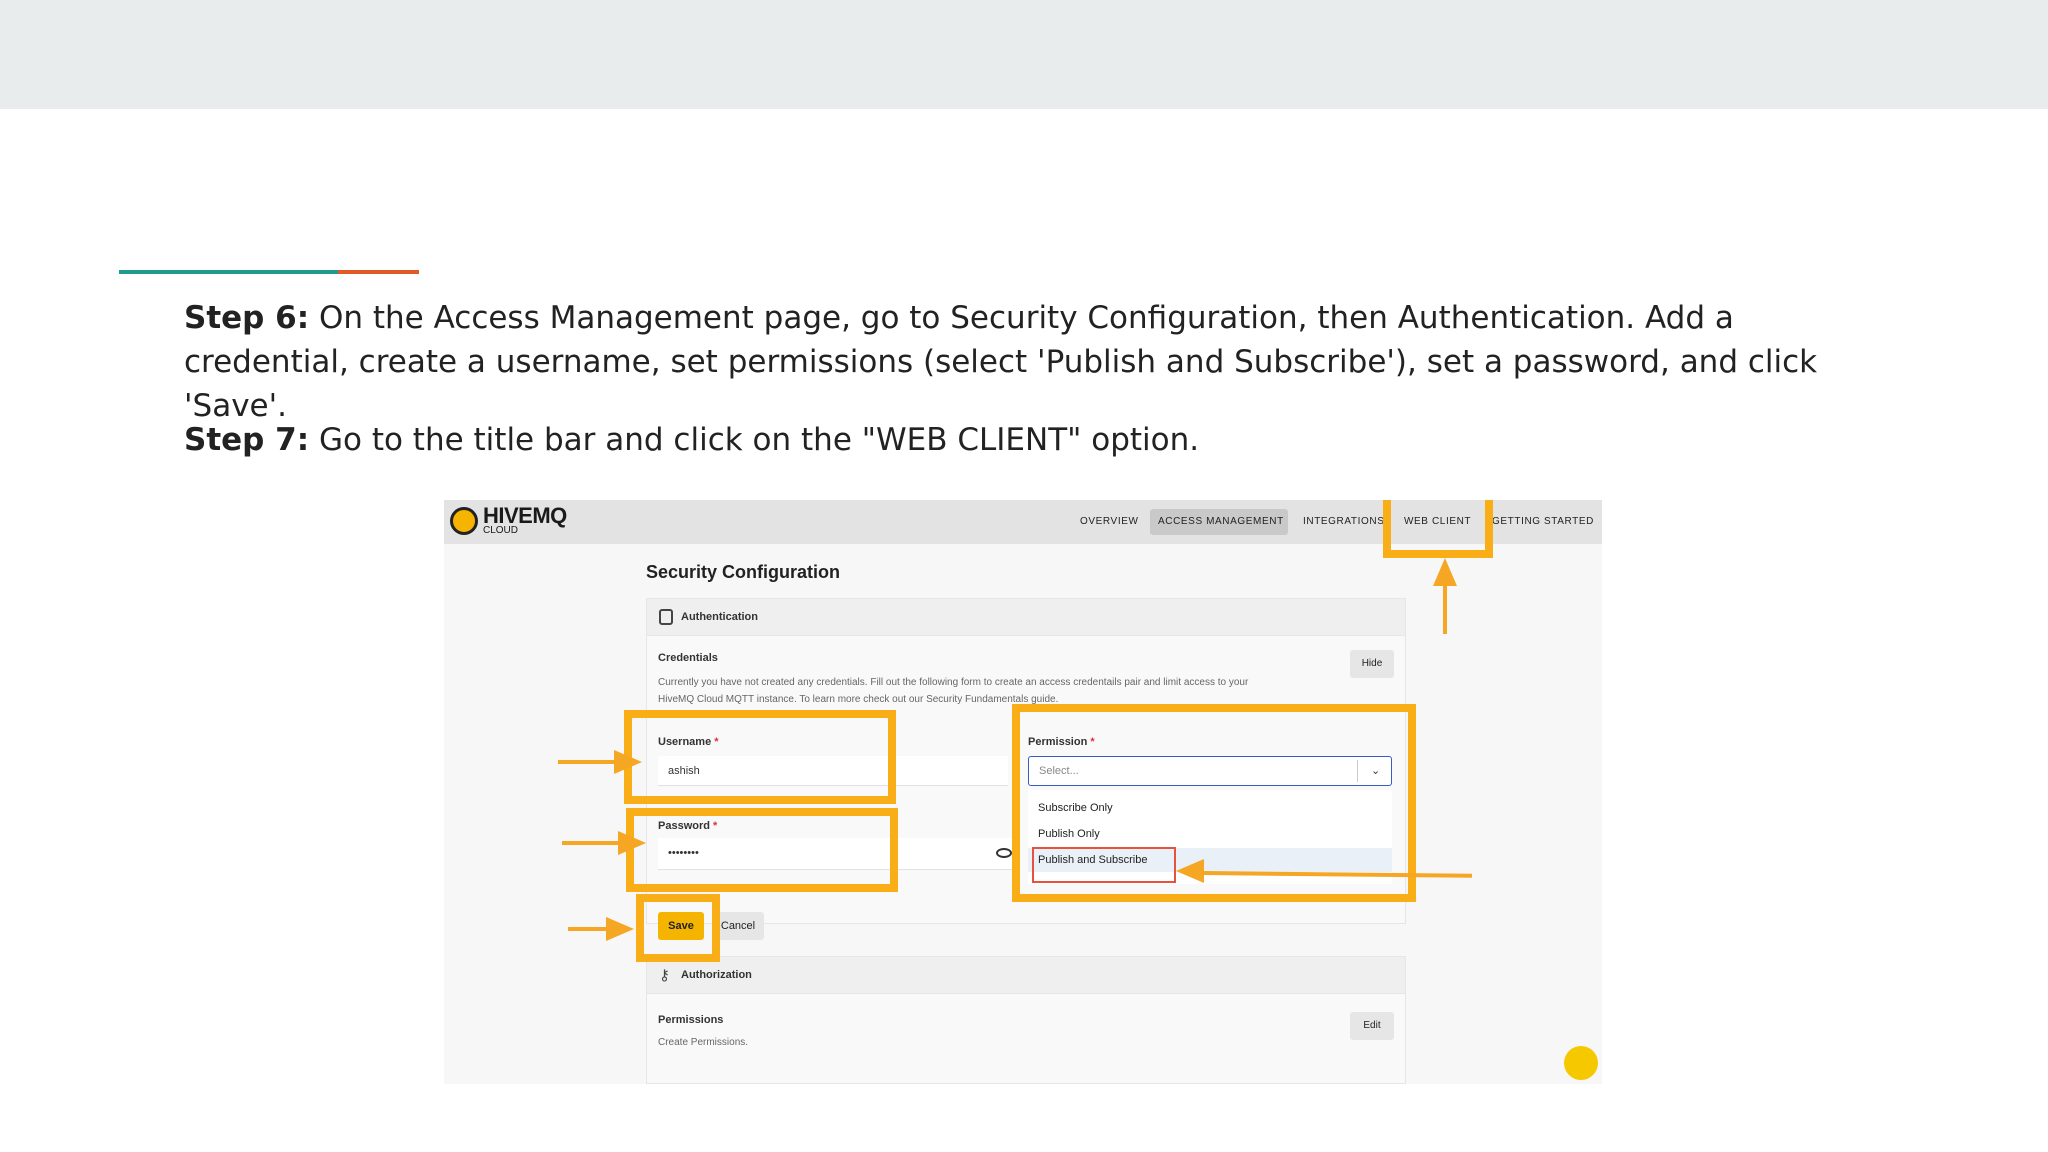 This screenshot has height=1152, width=2048. Describe the element at coordinates (632, 843) in the screenshot. I see `password-arrow-head-icon` at that location.